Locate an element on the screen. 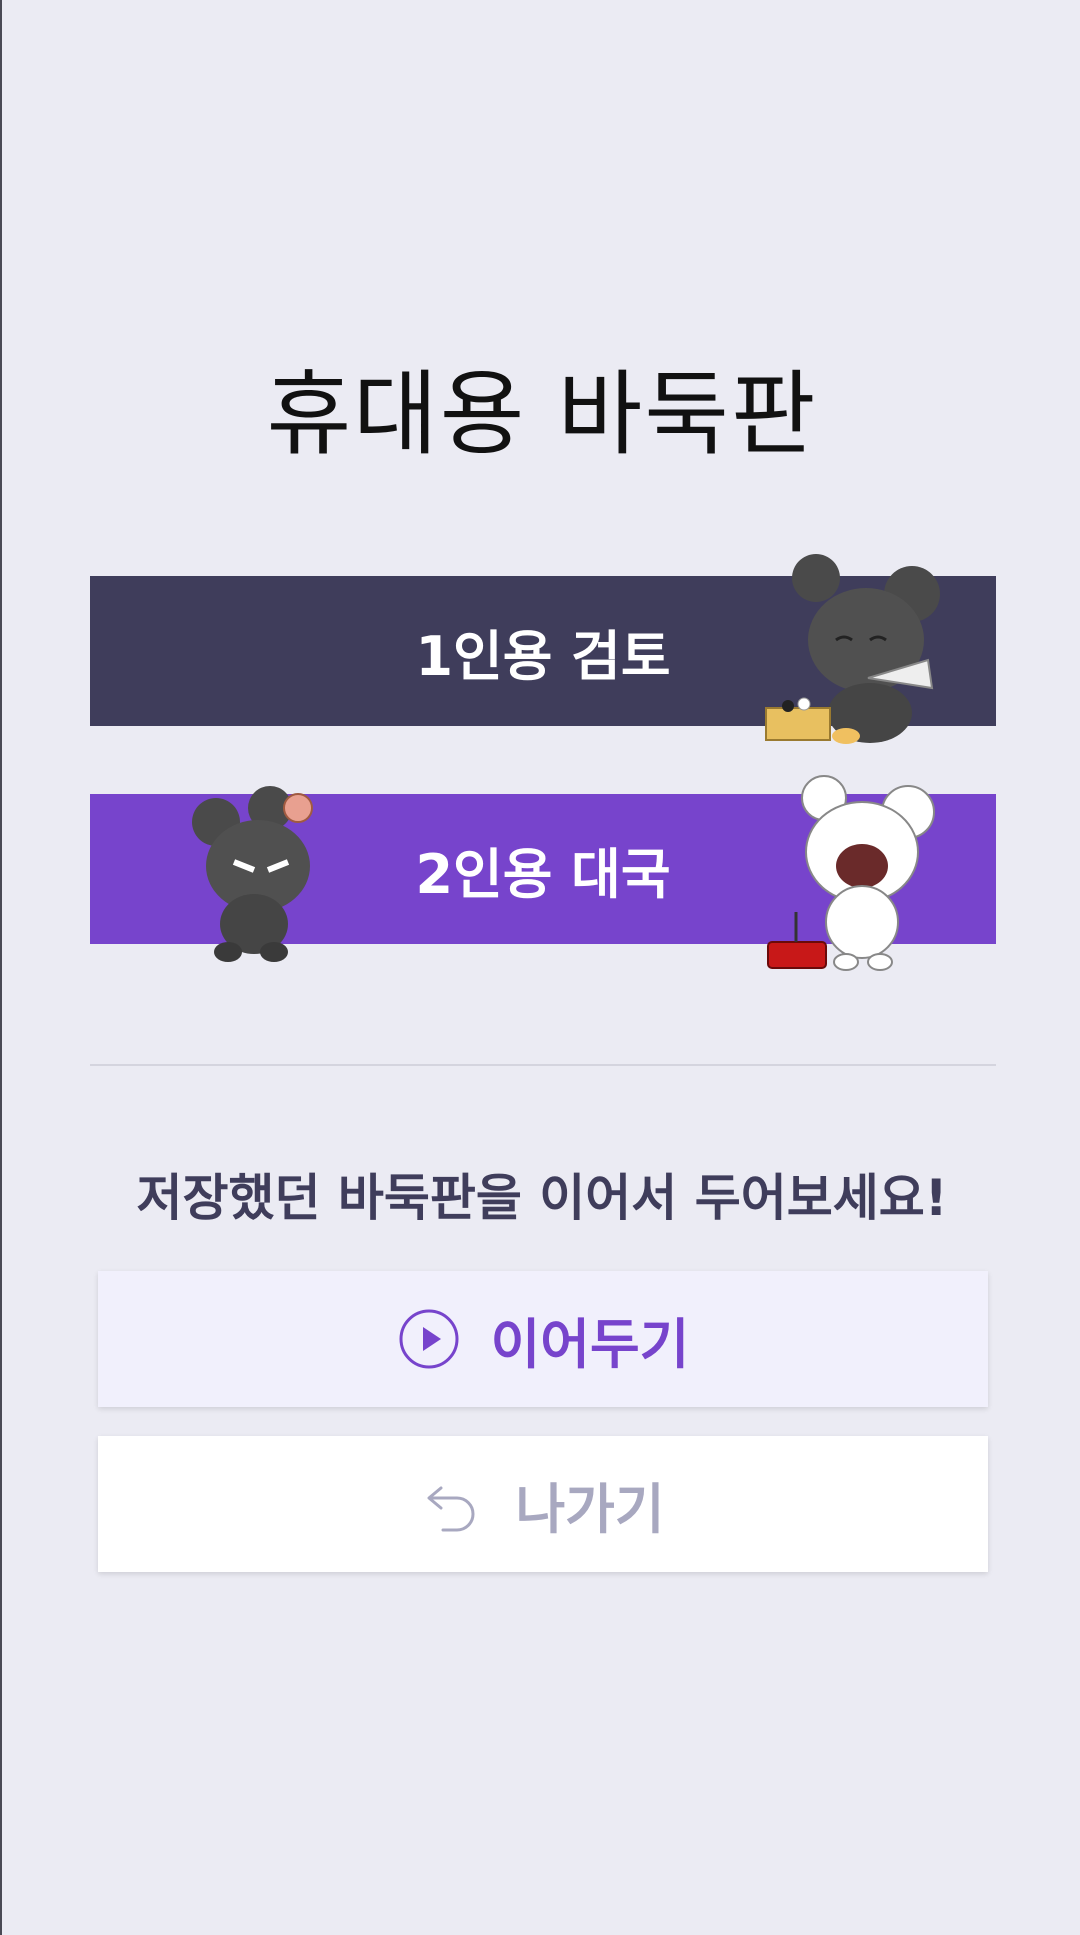 The height and width of the screenshot is (1935, 1080). play-circle-icon is located at coordinates (429, 1339).